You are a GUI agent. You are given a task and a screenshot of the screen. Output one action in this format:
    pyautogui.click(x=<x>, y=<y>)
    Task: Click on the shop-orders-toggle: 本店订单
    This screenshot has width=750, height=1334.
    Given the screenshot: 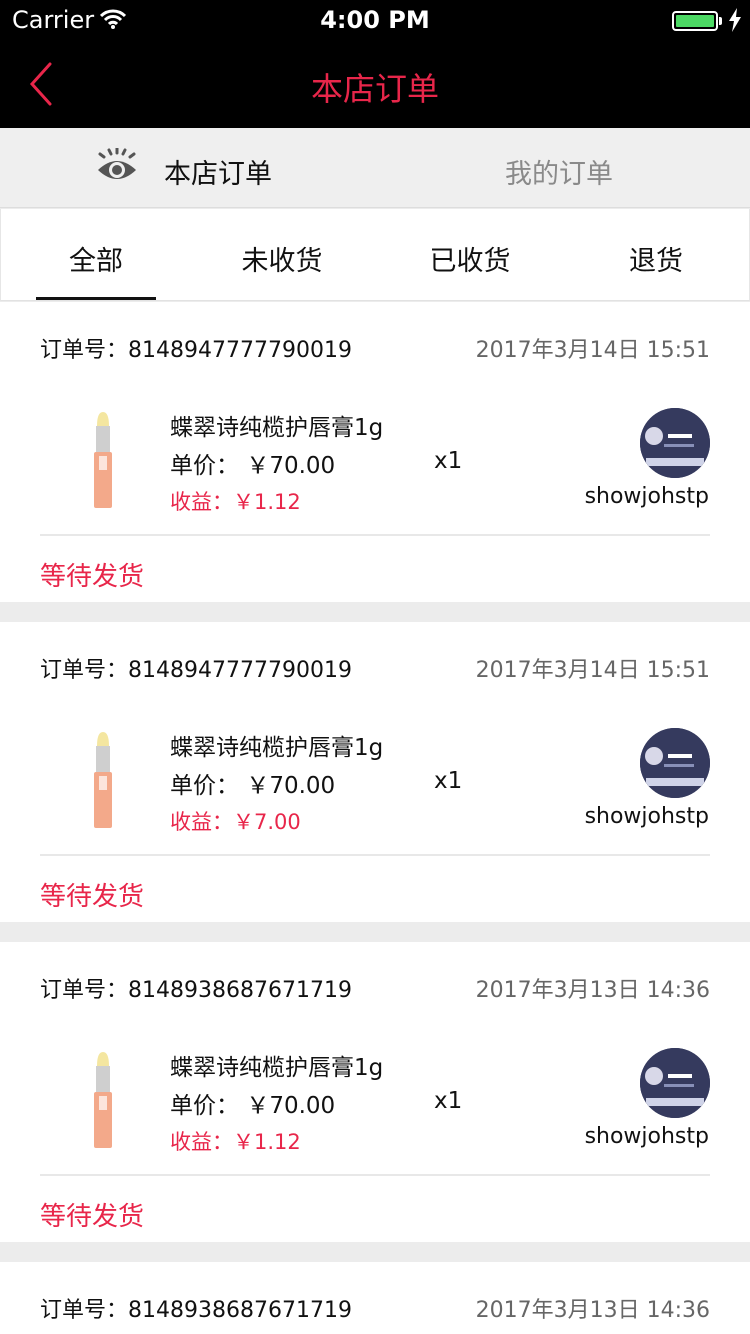 What is the action you would take?
    pyautogui.click(x=218, y=171)
    